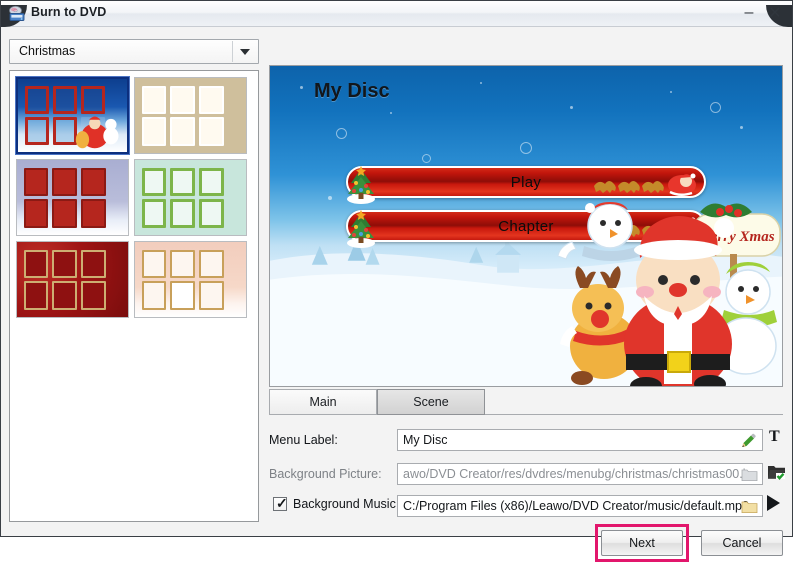  Describe the element at coordinates (526, 402) in the screenshot. I see `preview-tabs: Main Scene` at that location.